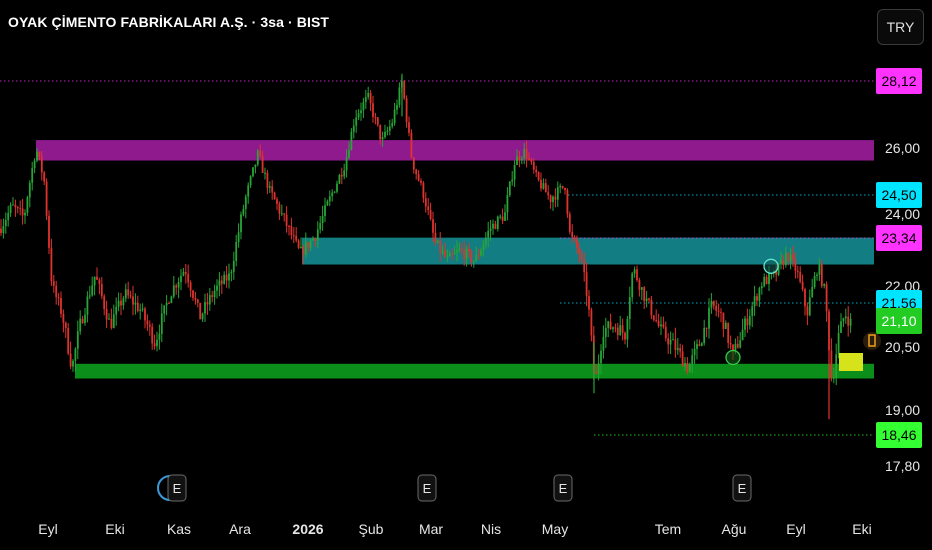 This screenshot has width=932, height=550. What do you see at coordinates (371, 529) in the screenshot?
I see `x-tick-label: Şub` at bounding box center [371, 529].